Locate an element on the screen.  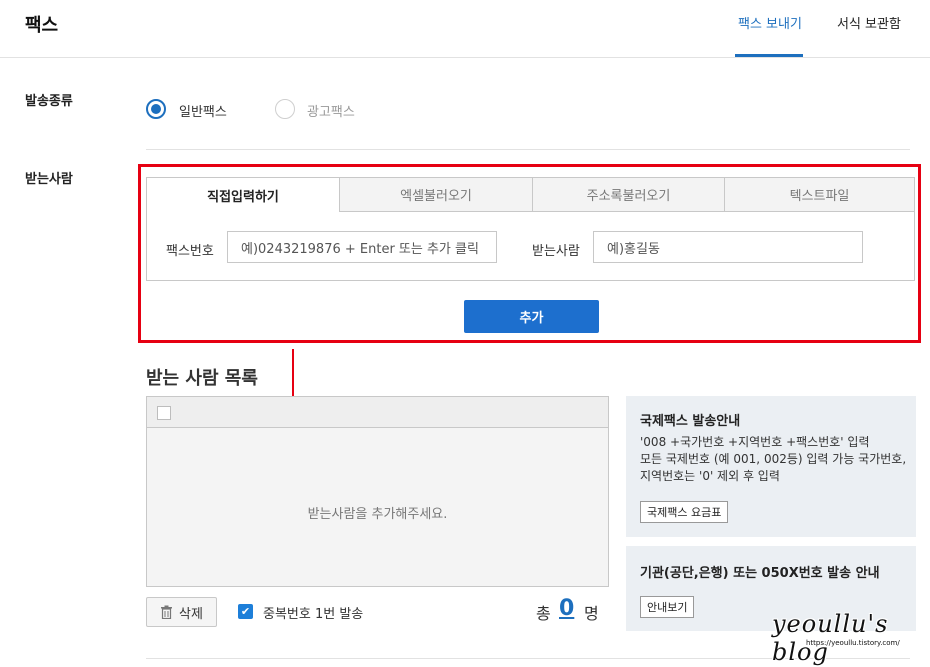
header-divider is located at coordinates (465, 57).